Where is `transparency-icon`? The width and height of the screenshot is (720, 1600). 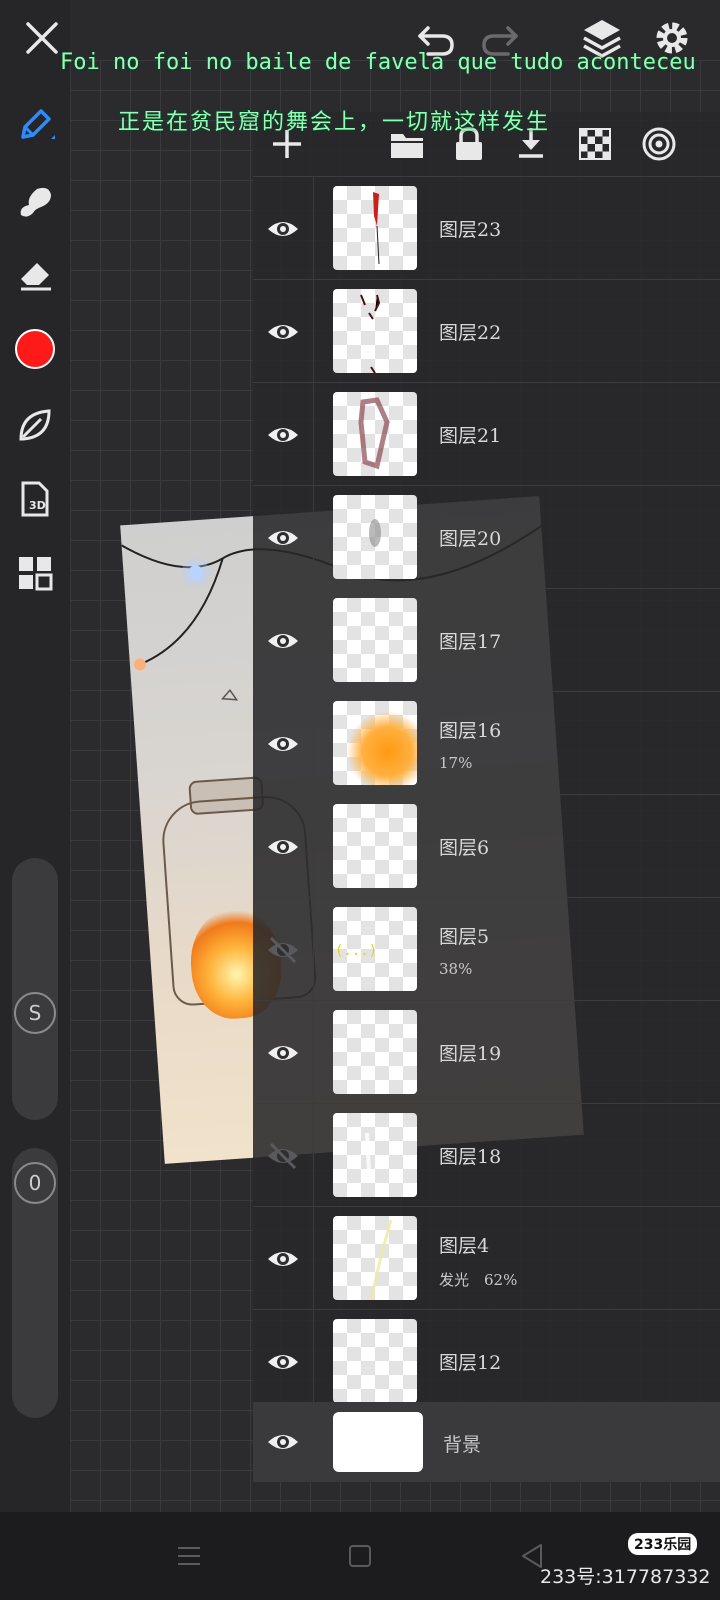
transparency-icon is located at coordinates (595, 144).